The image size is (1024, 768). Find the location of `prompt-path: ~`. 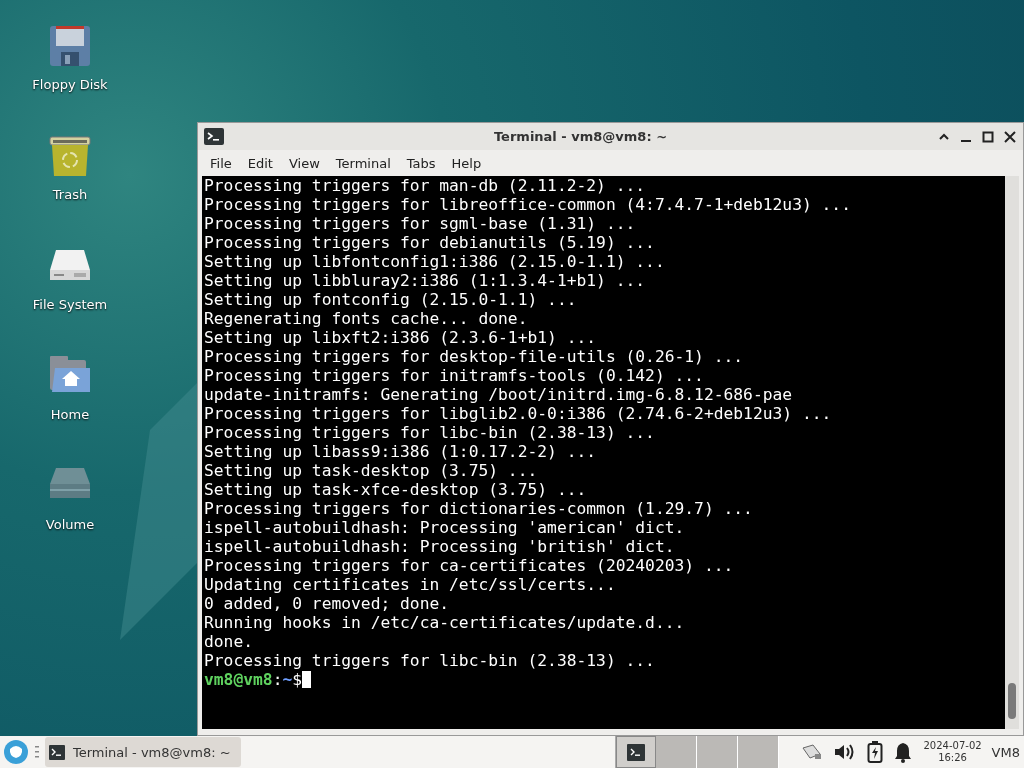

prompt-path: ~ is located at coordinates (287, 679).